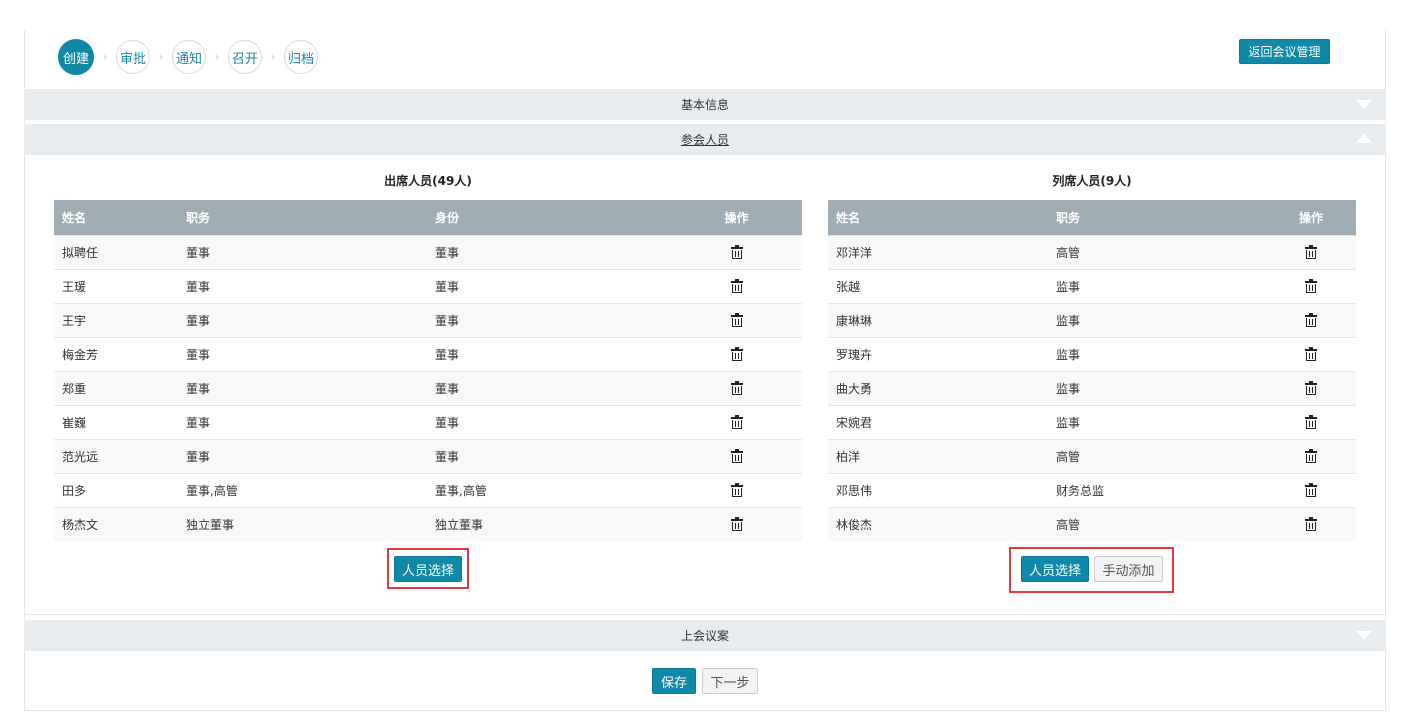 Image resolution: width=1405 pixels, height=715 pixels. Describe the element at coordinates (133, 57) in the screenshot. I see `step-approve: 审批` at that location.